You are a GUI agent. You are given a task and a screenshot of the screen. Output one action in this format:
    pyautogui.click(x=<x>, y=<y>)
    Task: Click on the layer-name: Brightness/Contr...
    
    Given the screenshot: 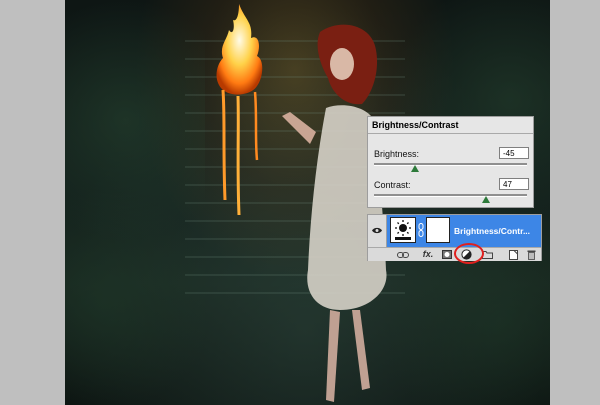 What is the action you would take?
    pyautogui.click(x=492, y=231)
    